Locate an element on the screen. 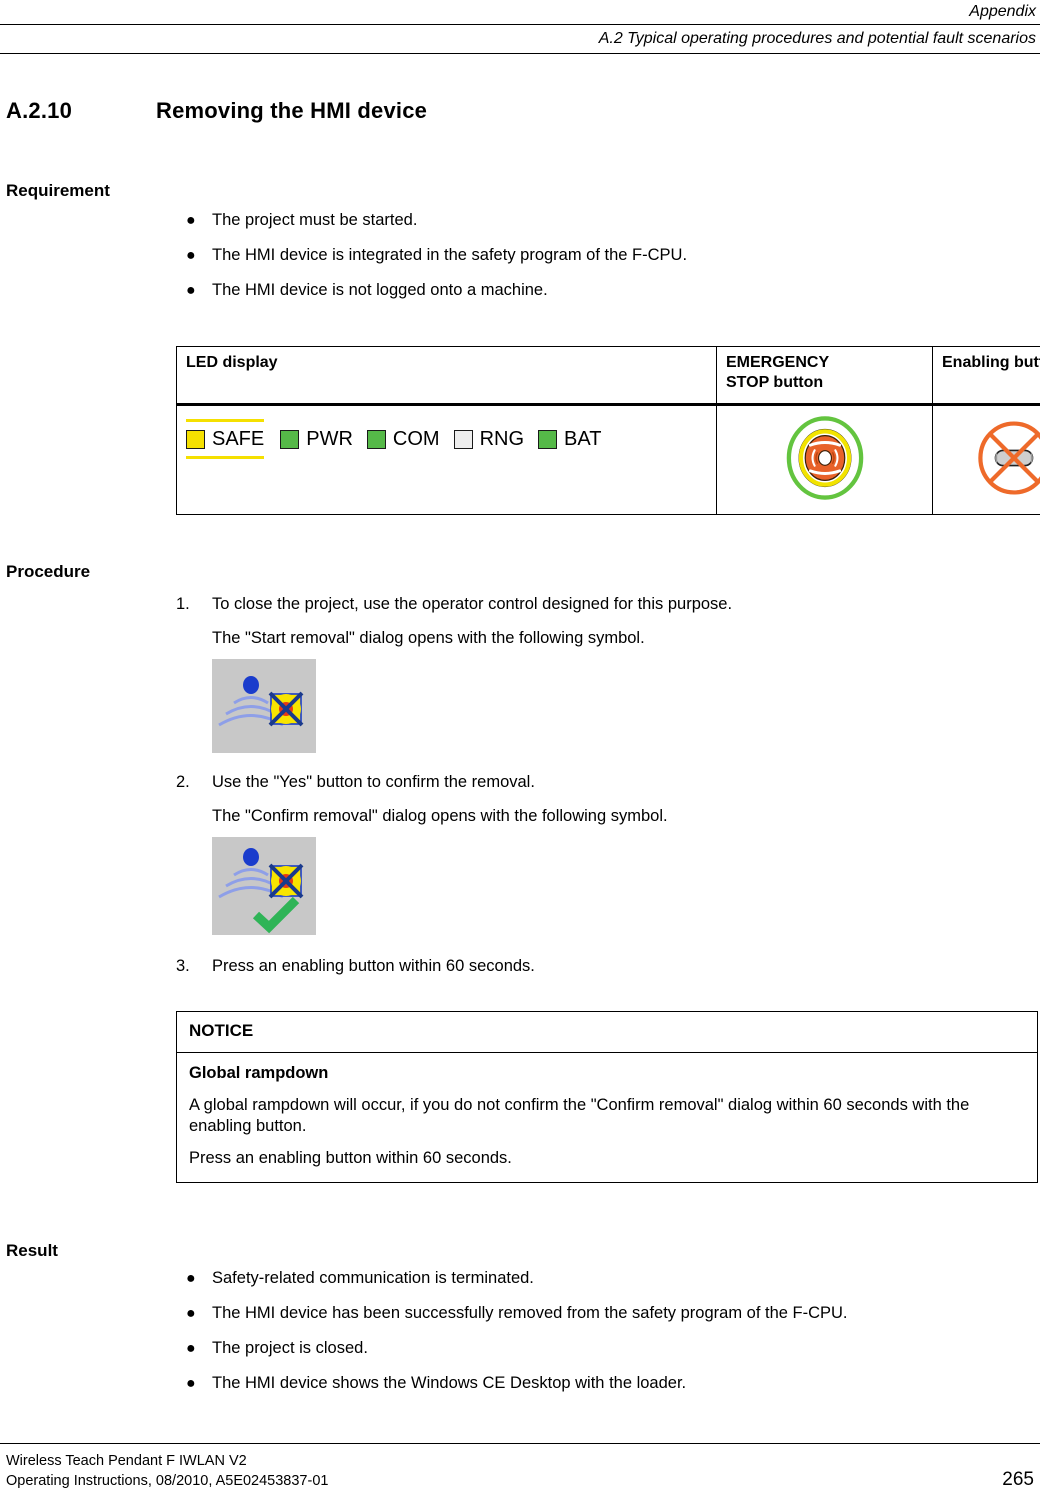  requirement-heading: Requirement is located at coordinates (58, 190).